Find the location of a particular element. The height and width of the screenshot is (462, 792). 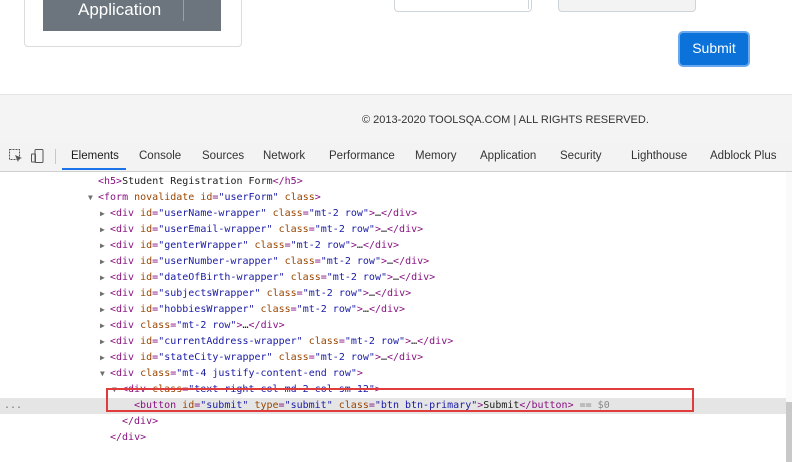

tab-elements: Elements is located at coordinates (95, 156).